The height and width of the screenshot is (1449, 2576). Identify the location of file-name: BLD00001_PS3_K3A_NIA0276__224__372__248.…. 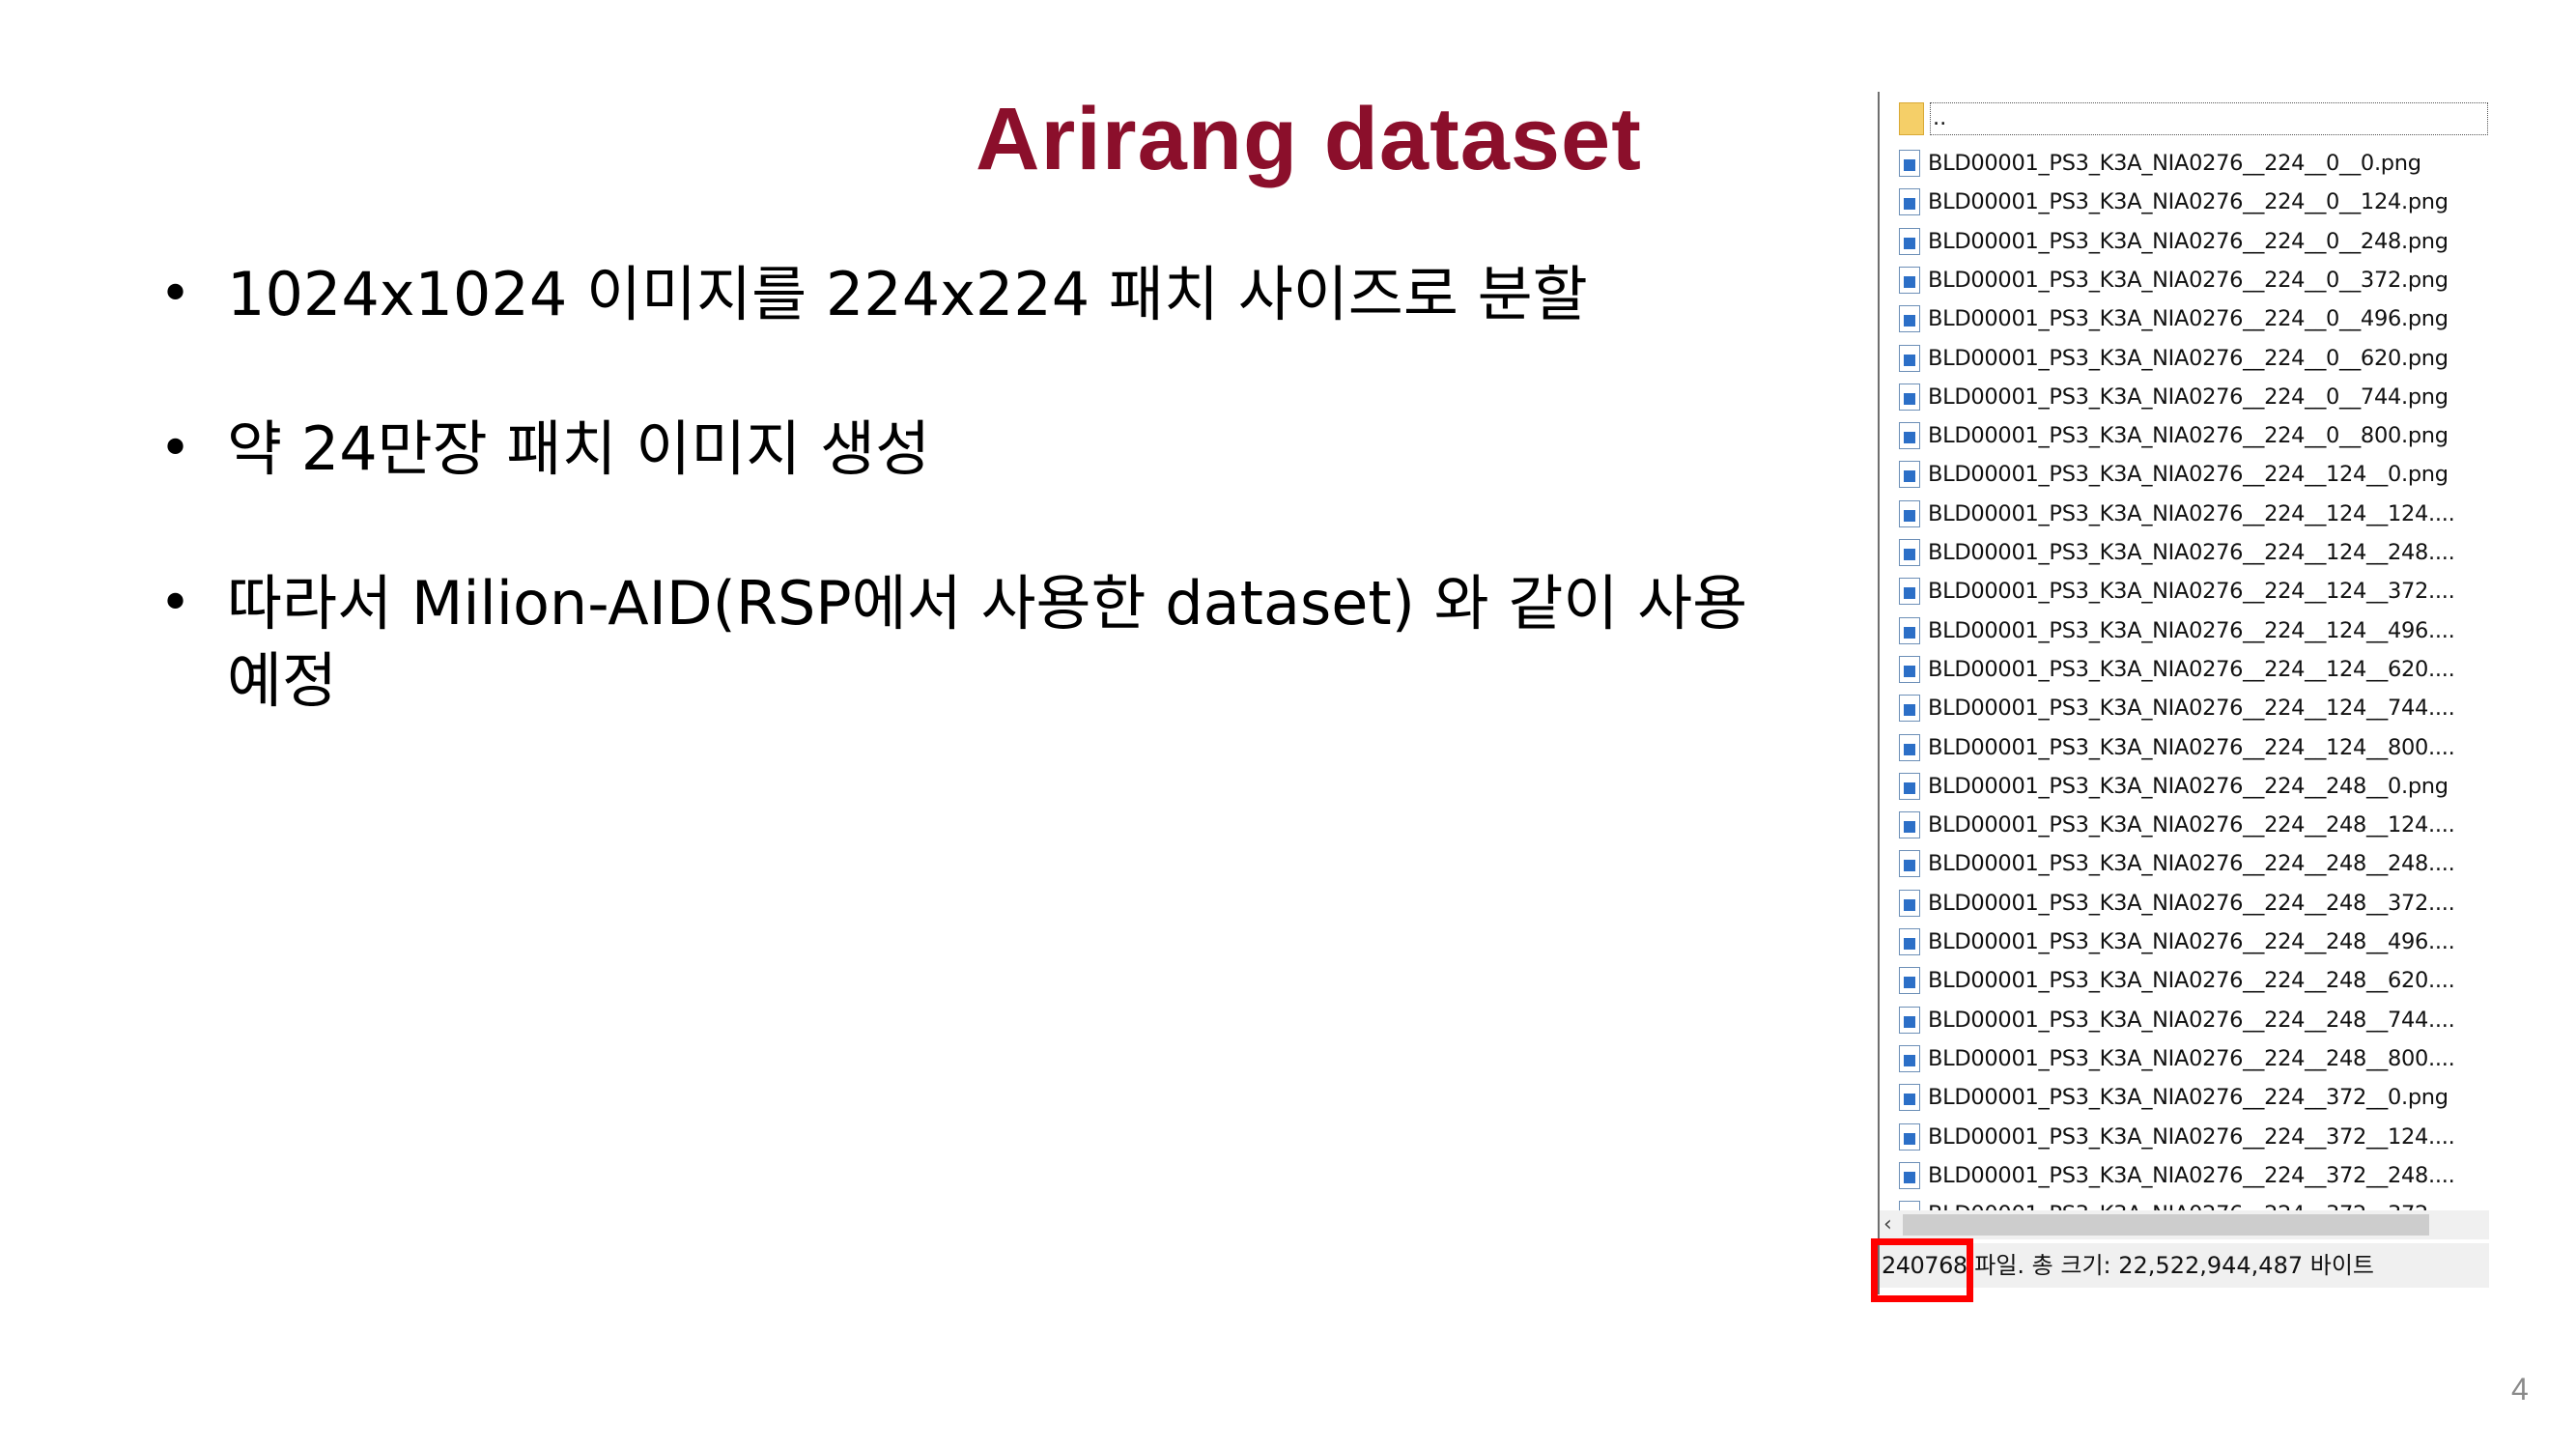
(2191, 1175).